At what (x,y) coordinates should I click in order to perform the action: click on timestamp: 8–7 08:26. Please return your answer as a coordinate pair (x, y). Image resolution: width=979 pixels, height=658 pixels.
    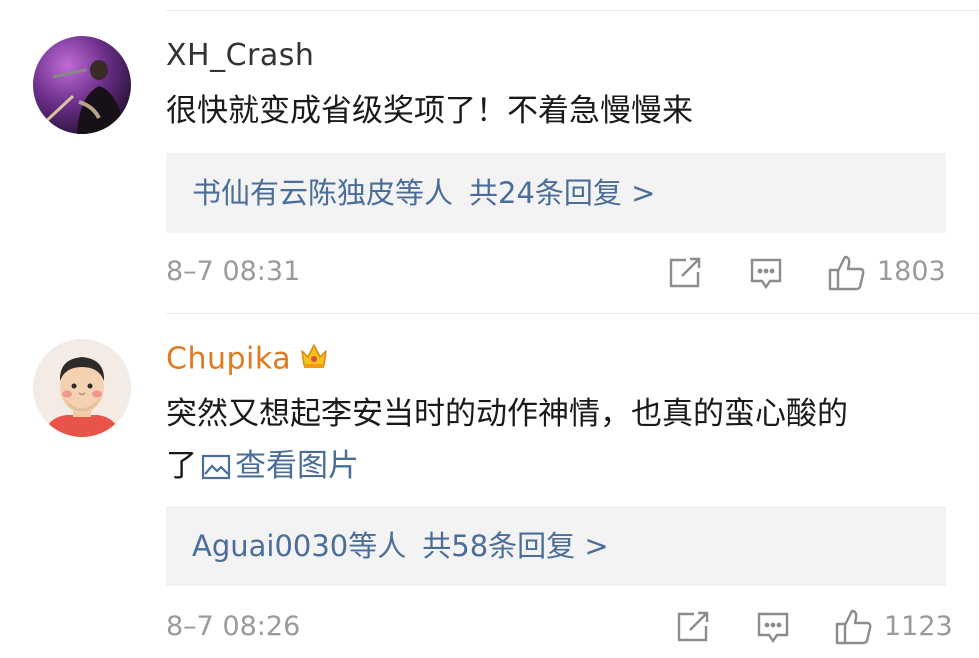
    Looking at the image, I should click on (233, 626).